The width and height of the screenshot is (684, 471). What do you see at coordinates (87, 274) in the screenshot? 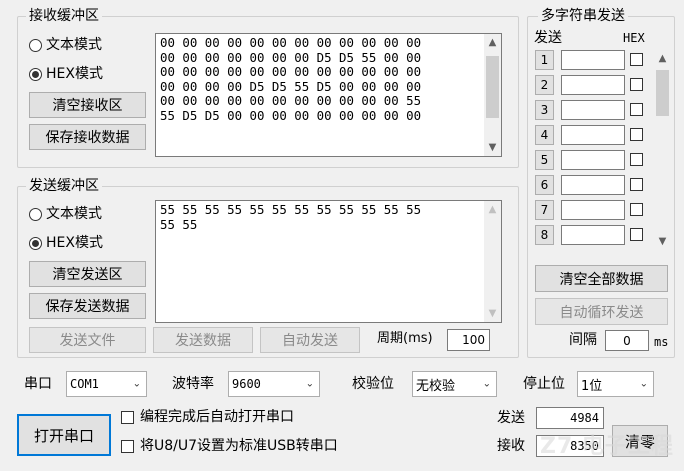
I see `clear-send-button: 清空发送区` at bounding box center [87, 274].